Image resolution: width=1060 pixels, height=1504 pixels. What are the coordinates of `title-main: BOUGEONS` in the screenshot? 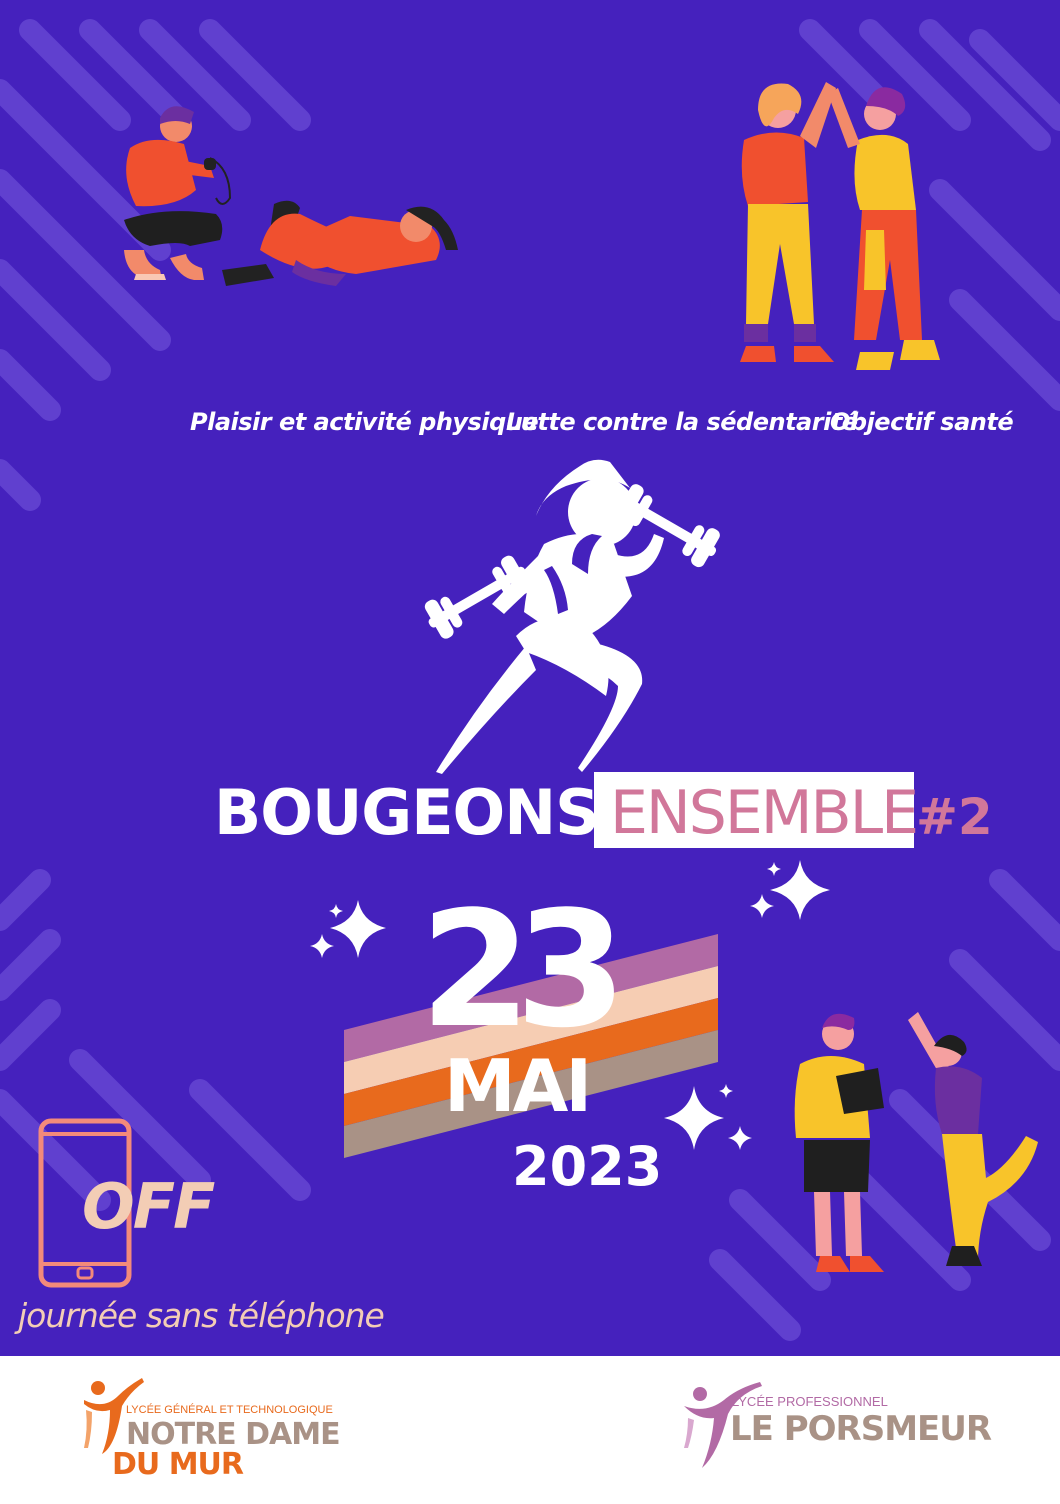 It's located at (407, 812).